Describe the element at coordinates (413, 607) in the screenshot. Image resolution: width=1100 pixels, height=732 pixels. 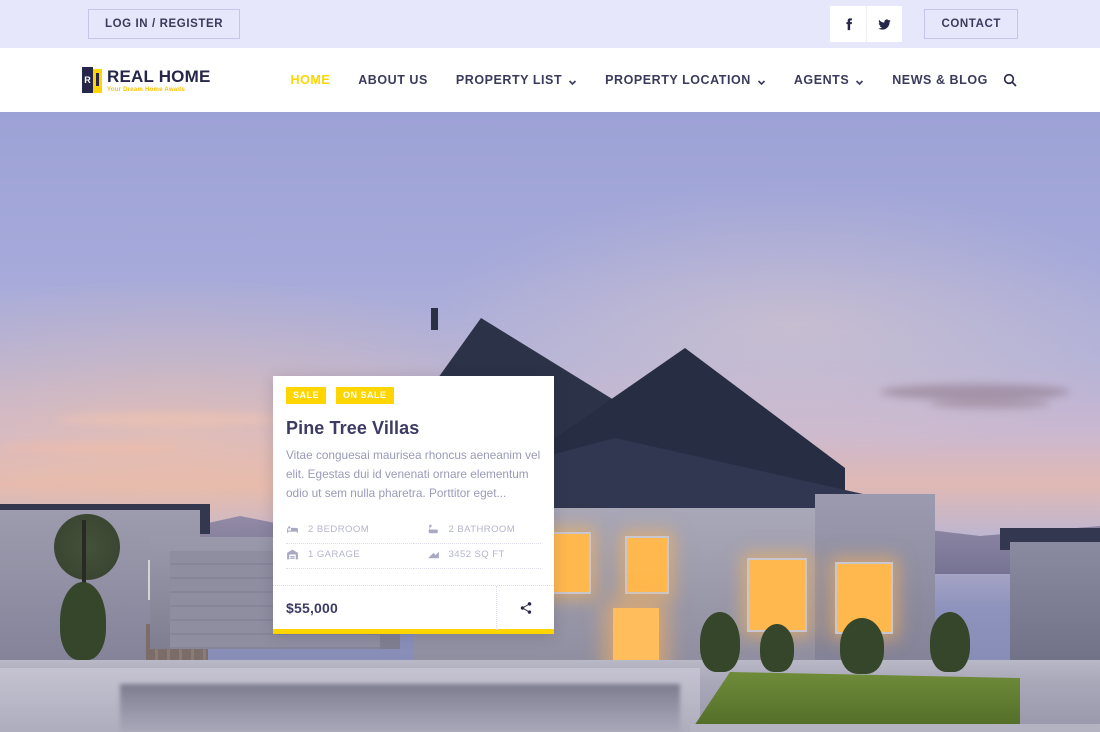
I see `price-row: $55,000` at that location.